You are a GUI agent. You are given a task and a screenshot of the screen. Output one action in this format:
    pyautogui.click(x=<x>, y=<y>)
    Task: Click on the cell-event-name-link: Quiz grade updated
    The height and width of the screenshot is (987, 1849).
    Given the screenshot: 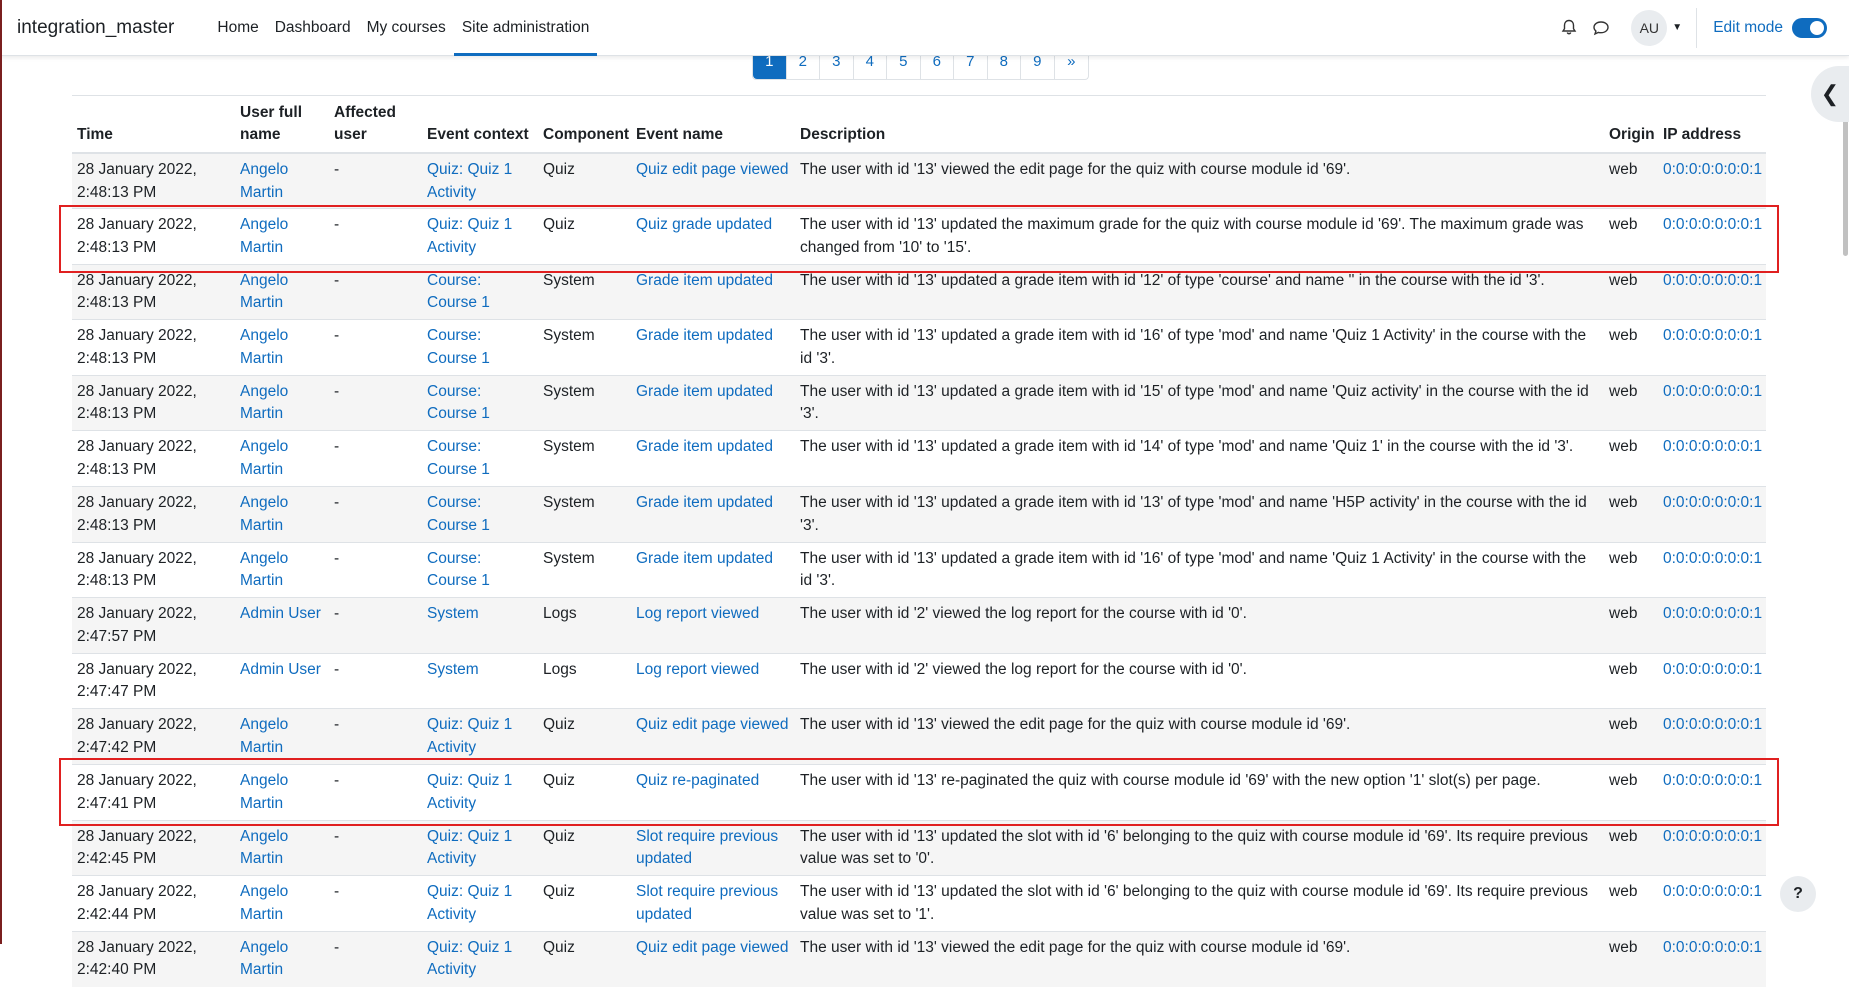 What is the action you would take?
    pyautogui.click(x=704, y=224)
    